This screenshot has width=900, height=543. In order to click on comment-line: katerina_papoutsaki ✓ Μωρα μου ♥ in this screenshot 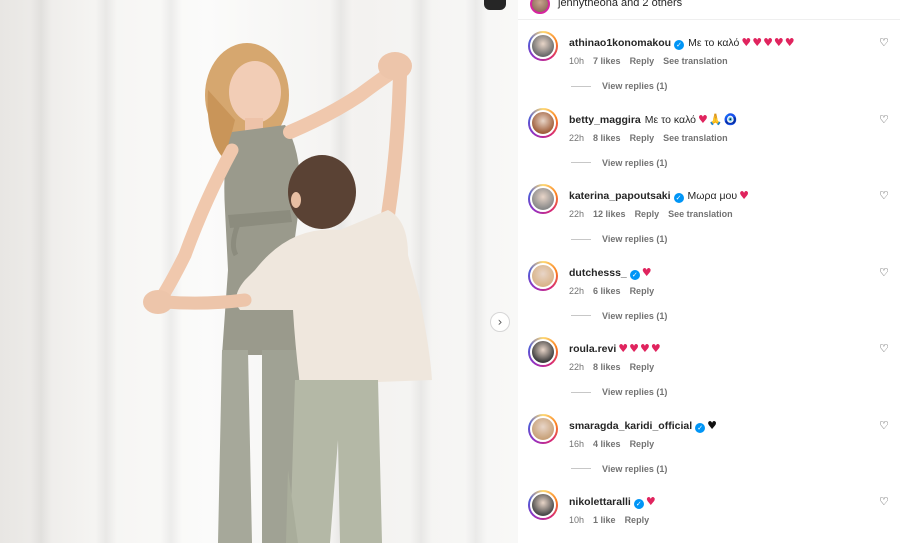, I will do `click(659, 196)`.